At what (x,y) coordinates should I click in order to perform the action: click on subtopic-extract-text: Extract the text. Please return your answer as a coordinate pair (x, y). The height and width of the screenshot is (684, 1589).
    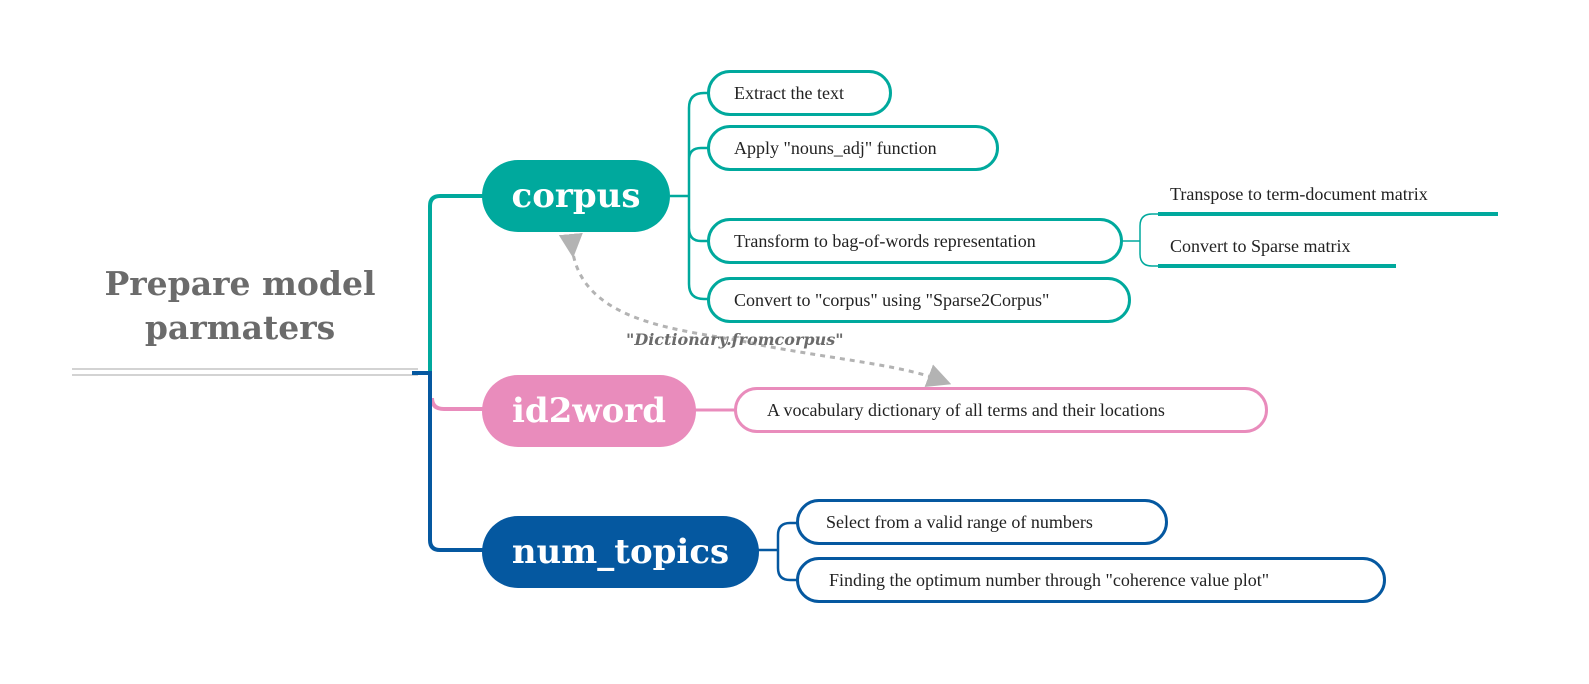
    Looking at the image, I should click on (799, 93).